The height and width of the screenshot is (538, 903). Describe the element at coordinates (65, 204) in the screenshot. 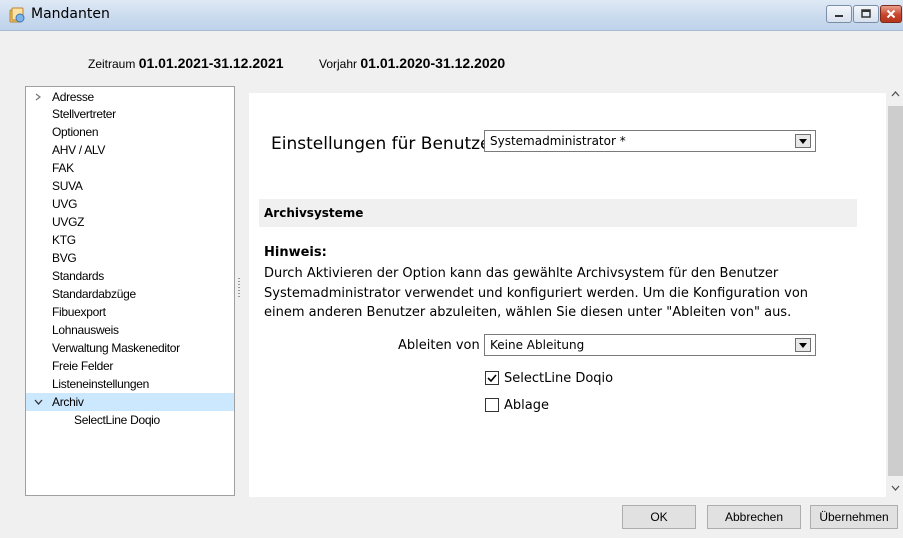

I see `tree-item-label: UVG` at that location.